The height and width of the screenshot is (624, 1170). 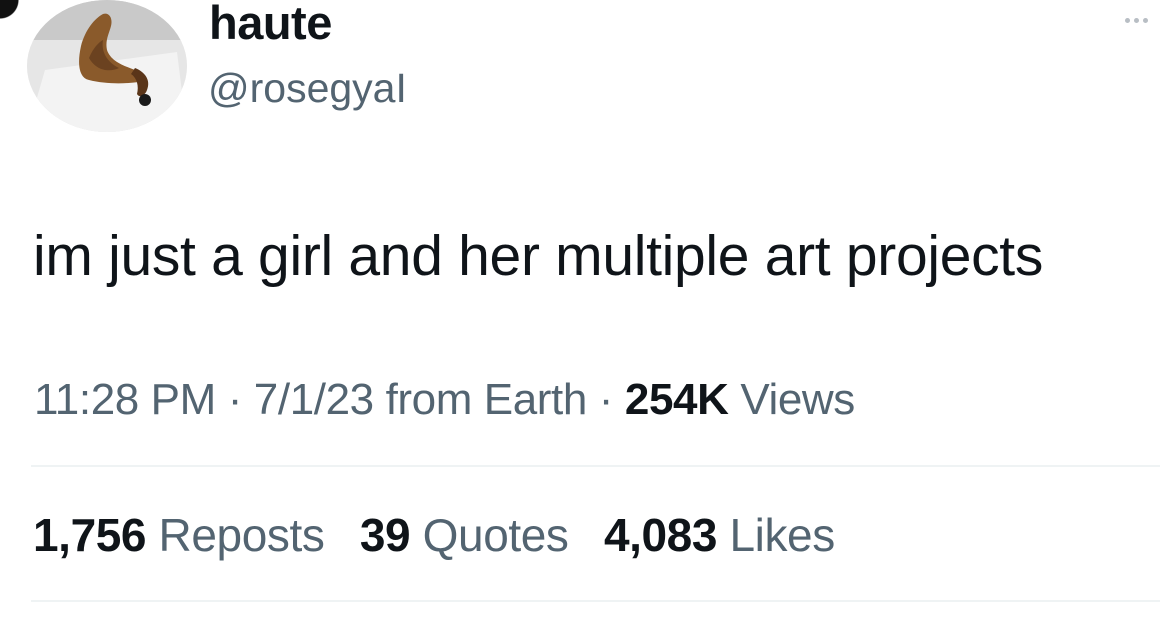 I want to click on reposts-stat: 1,756 Reposts, so click(x=179, y=535).